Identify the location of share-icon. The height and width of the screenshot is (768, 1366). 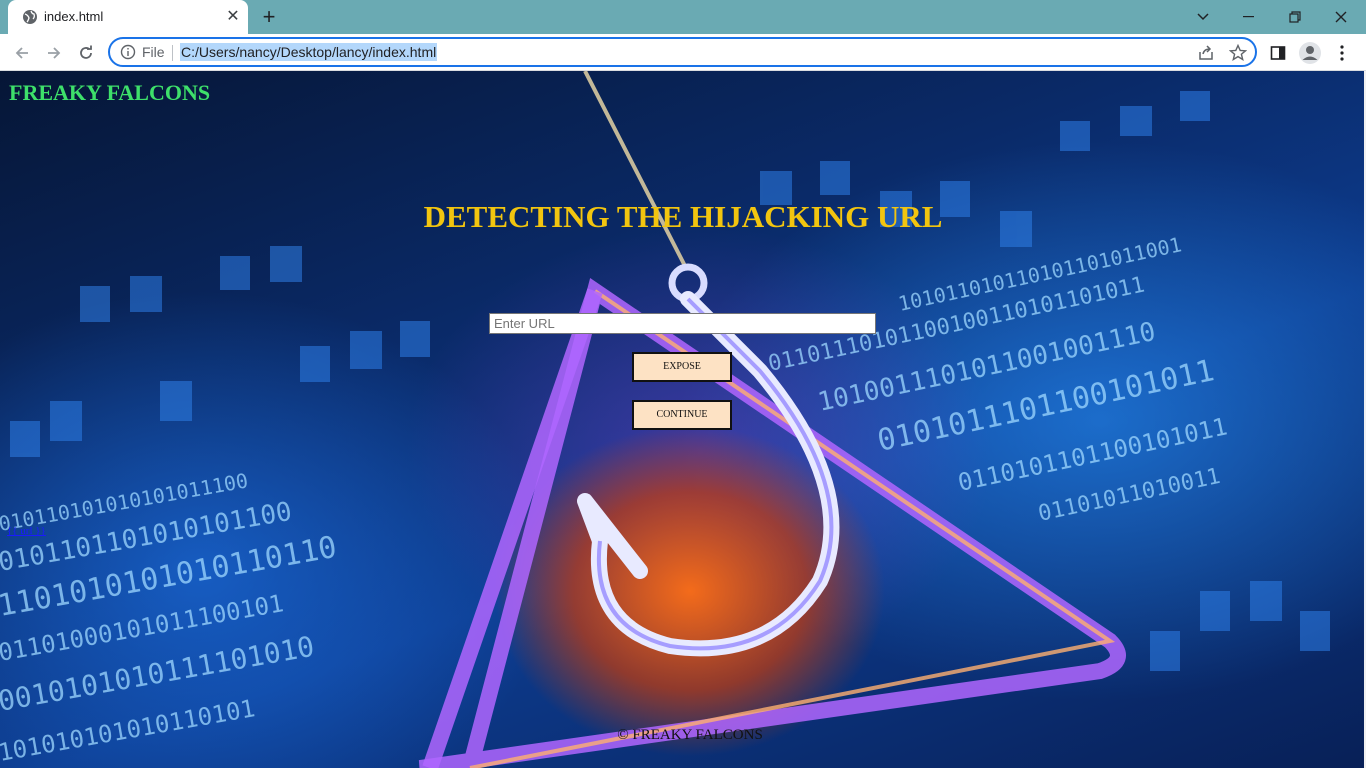
(1206, 53).